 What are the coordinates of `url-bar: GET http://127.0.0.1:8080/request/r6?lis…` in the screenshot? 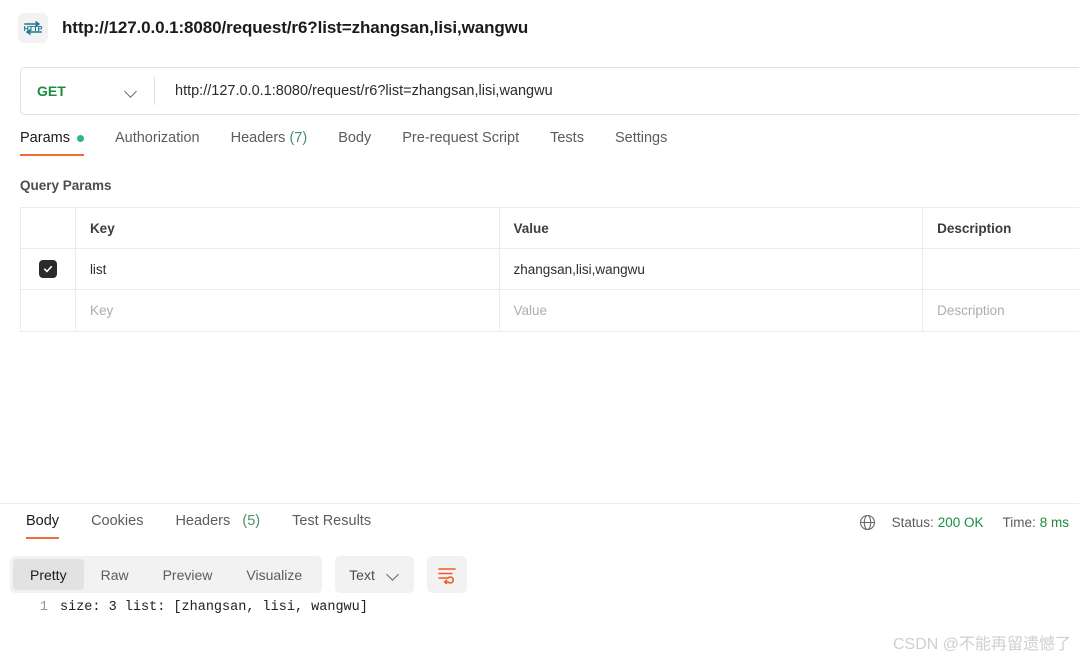 It's located at (549, 91).